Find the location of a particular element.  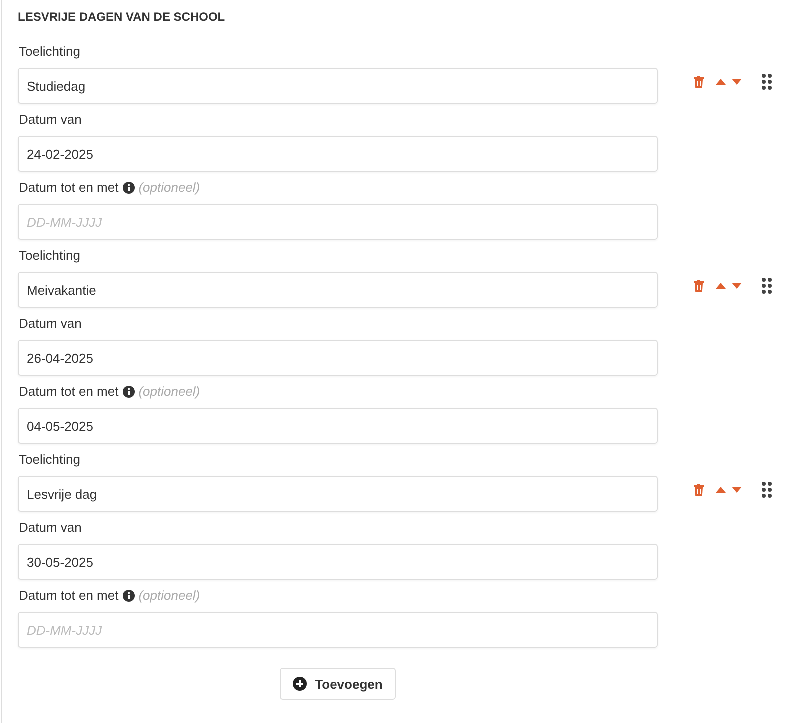

add-button: Toevoegen is located at coordinates (338, 684).